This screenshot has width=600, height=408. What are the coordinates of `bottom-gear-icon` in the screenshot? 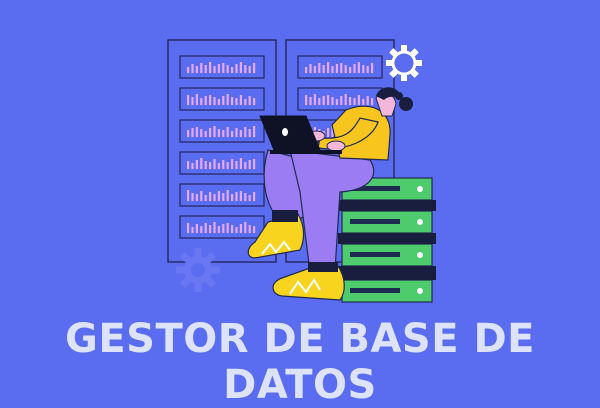 It's located at (198, 270).